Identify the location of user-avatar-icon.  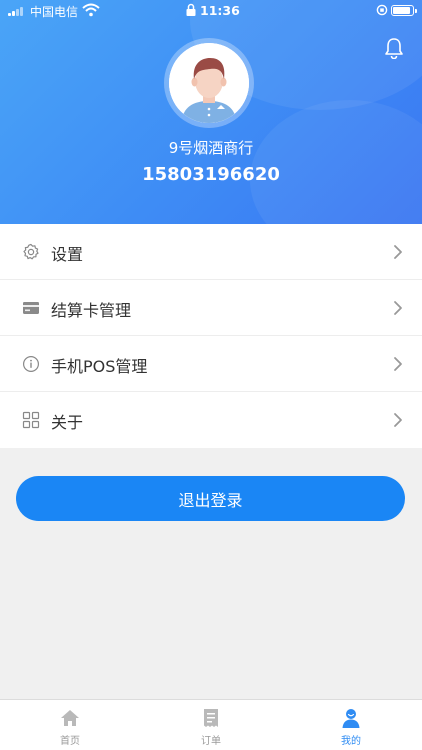
(209, 83).